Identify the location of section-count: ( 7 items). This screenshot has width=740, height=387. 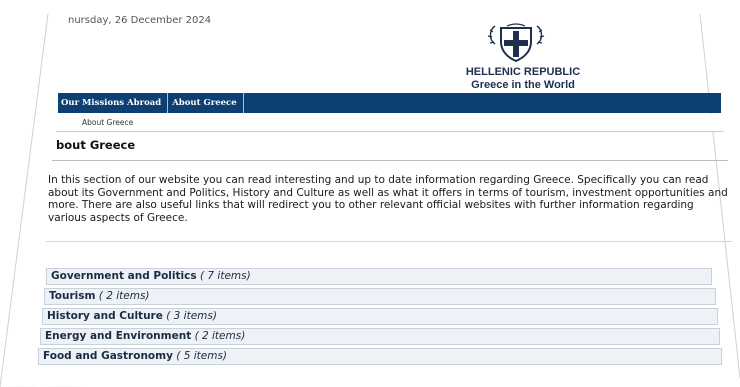
(225, 276).